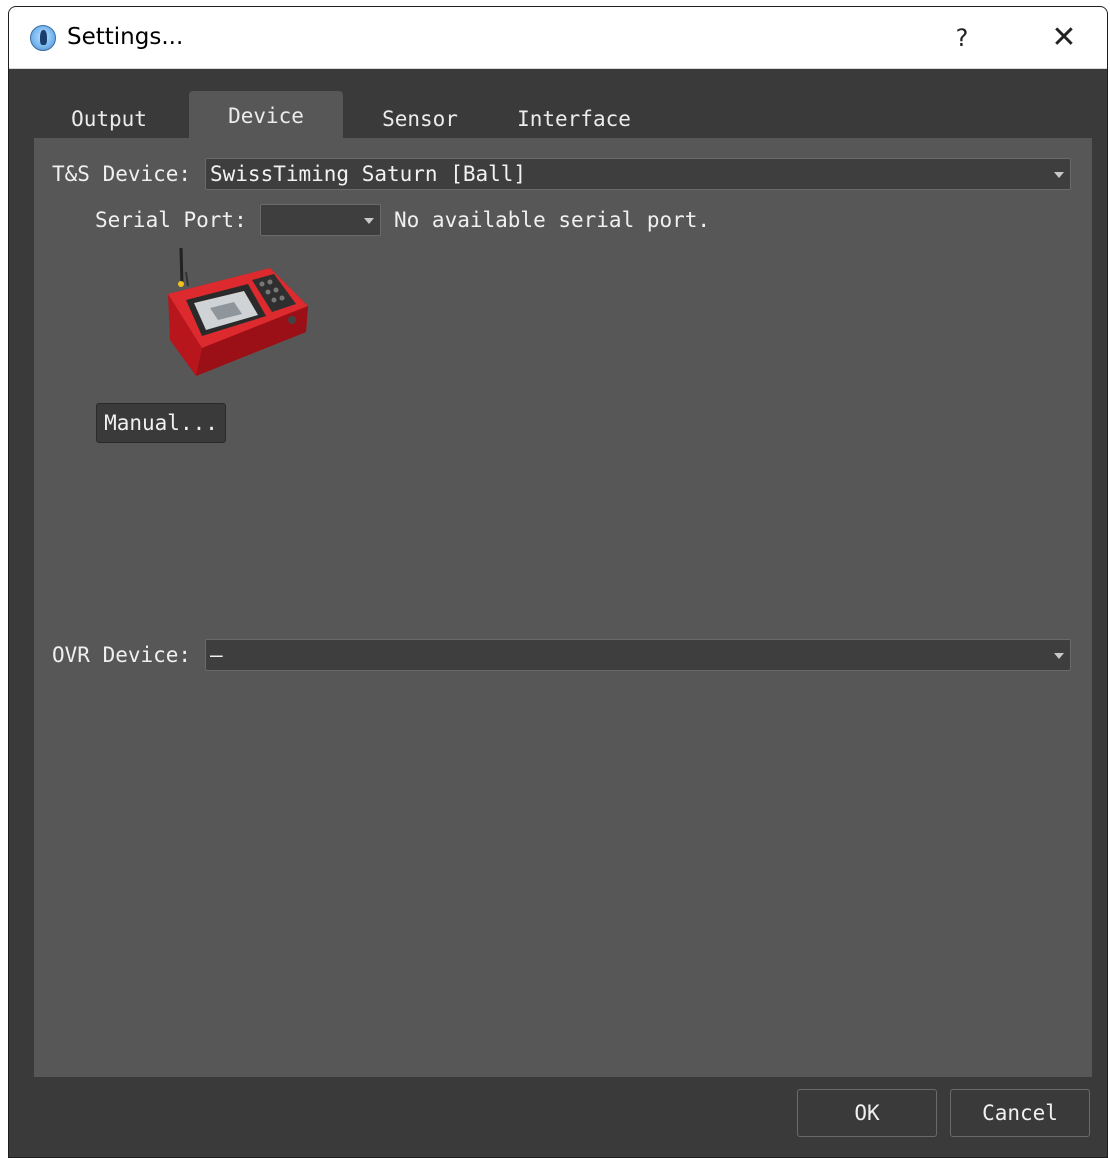  What do you see at coordinates (638, 655) in the screenshot?
I see `ovr-device-combo: –` at bounding box center [638, 655].